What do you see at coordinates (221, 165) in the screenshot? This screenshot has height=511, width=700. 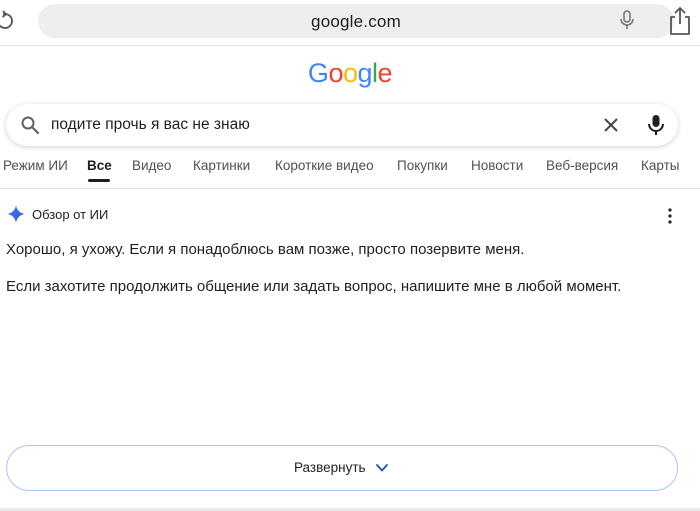 I see `tab-images: Картинки` at bounding box center [221, 165].